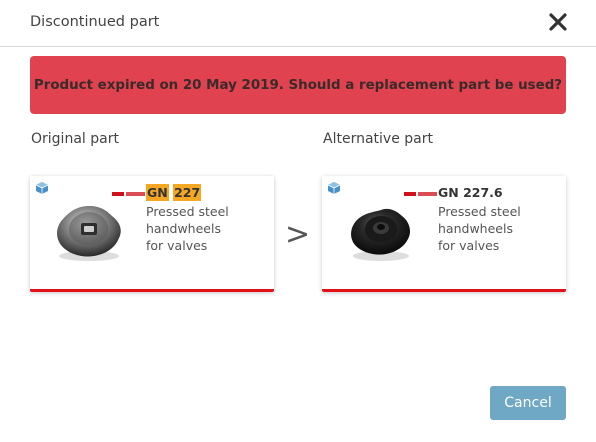 This screenshot has height=442, width=596. What do you see at coordinates (95, 22) in the screenshot?
I see `dialog-title: Discontinued part` at bounding box center [95, 22].